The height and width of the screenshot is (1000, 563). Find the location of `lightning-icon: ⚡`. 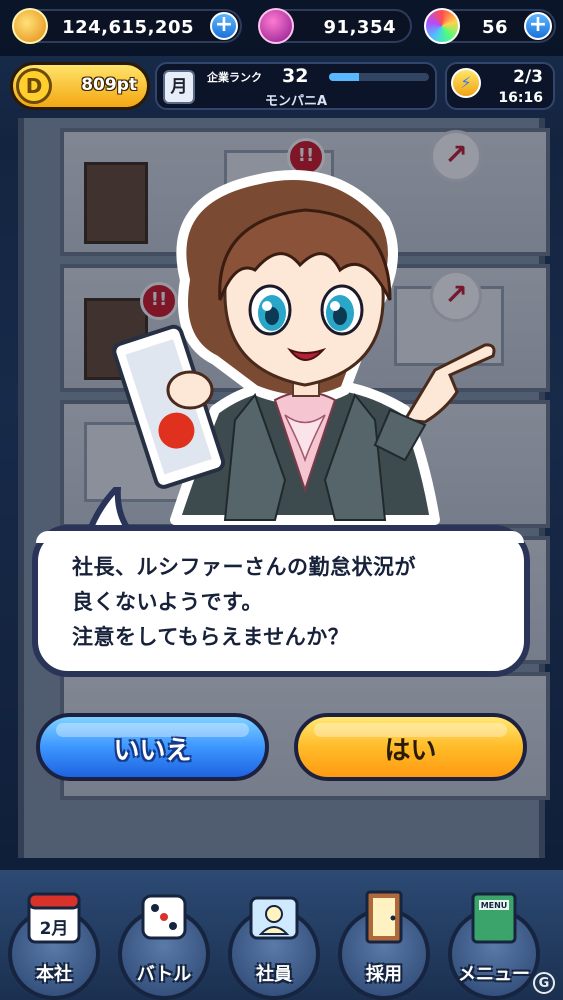

lightning-icon: ⚡ is located at coordinates (466, 83).